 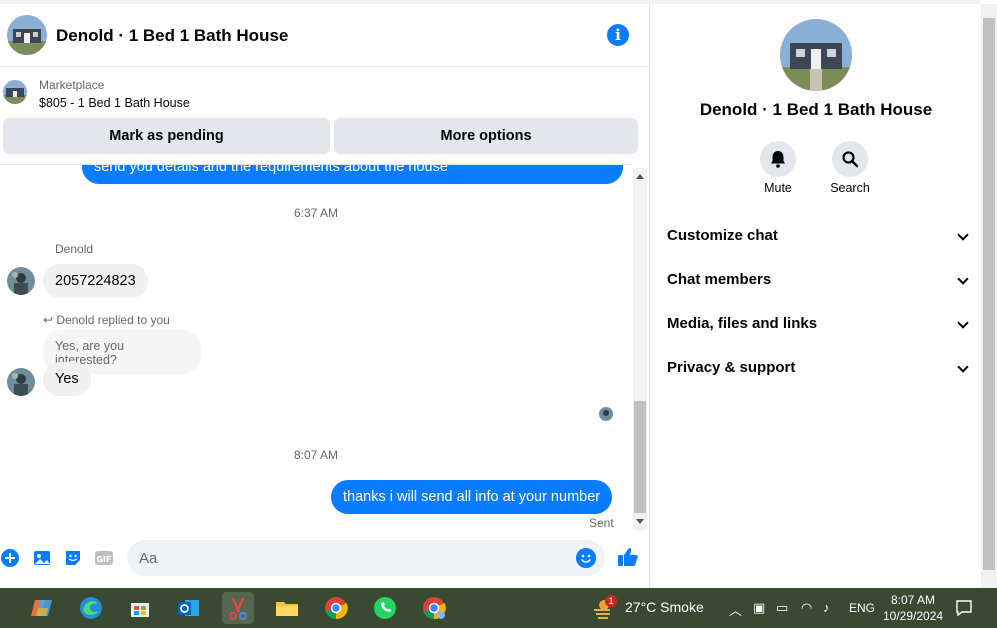 I want to click on panel-title: Denold · 1 Bed 1 Bath House, so click(x=816, y=109).